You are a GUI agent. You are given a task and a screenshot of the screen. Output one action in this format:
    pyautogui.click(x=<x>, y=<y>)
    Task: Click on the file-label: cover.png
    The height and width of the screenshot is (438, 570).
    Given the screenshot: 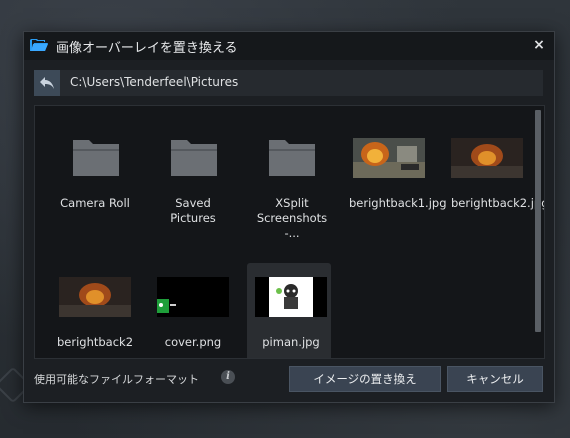 What is the action you would take?
    pyautogui.click(x=193, y=342)
    